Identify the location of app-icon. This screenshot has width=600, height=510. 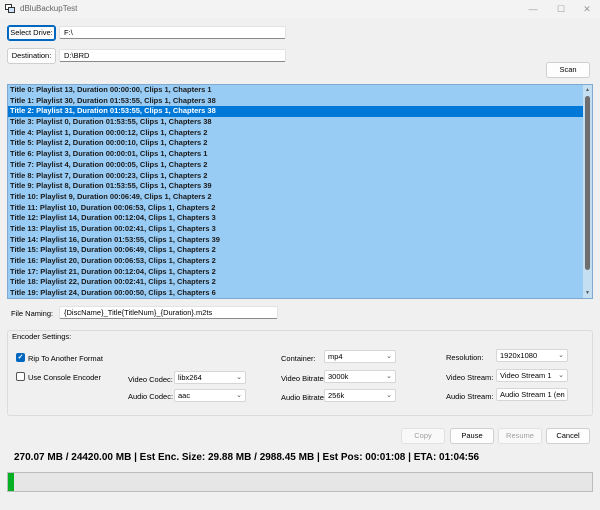
(10, 8).